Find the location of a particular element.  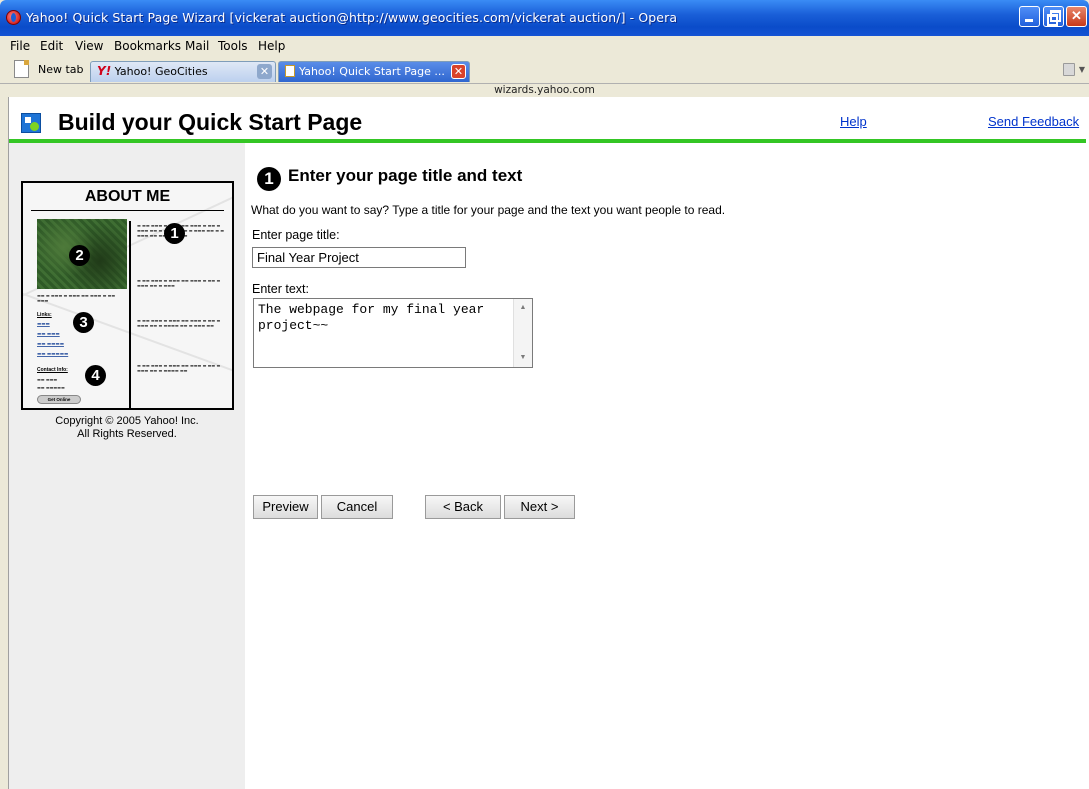

preview-link: ▬▬▬ is located at coordinates (43, 324).